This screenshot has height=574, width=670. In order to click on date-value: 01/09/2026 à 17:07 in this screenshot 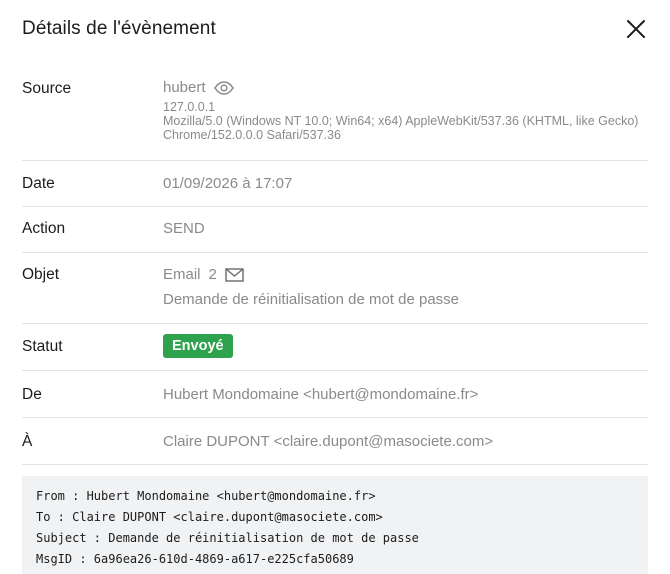, I will do `click(228, 183)`.